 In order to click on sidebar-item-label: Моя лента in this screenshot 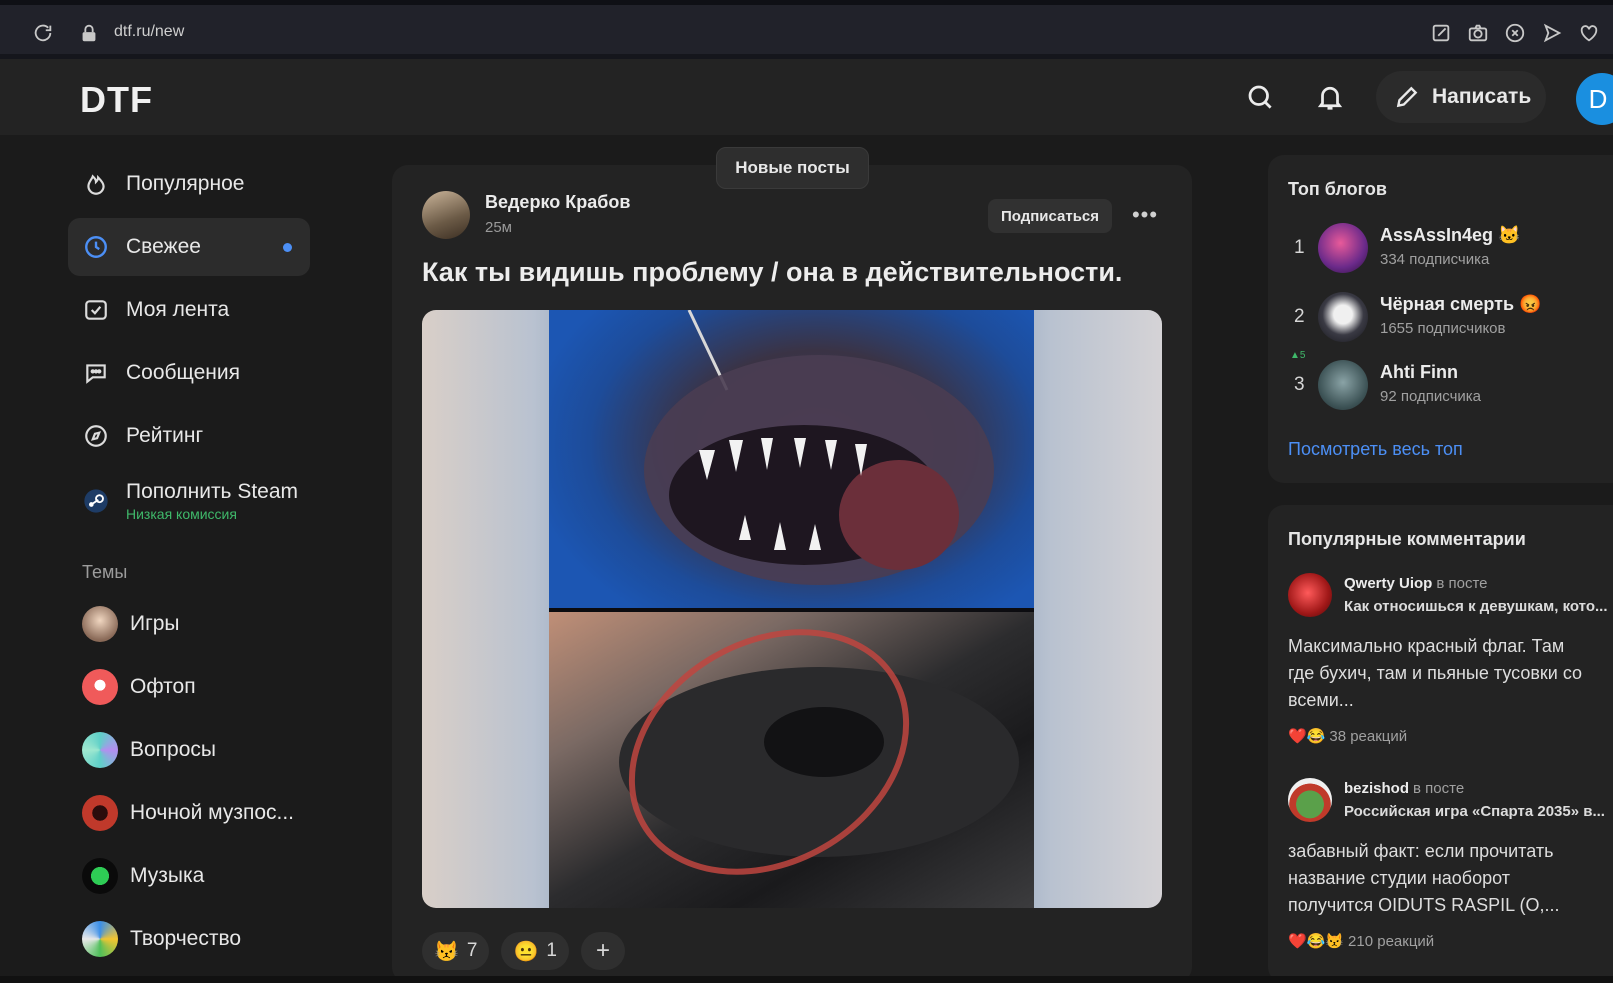, I will do `click(178, 309)`.